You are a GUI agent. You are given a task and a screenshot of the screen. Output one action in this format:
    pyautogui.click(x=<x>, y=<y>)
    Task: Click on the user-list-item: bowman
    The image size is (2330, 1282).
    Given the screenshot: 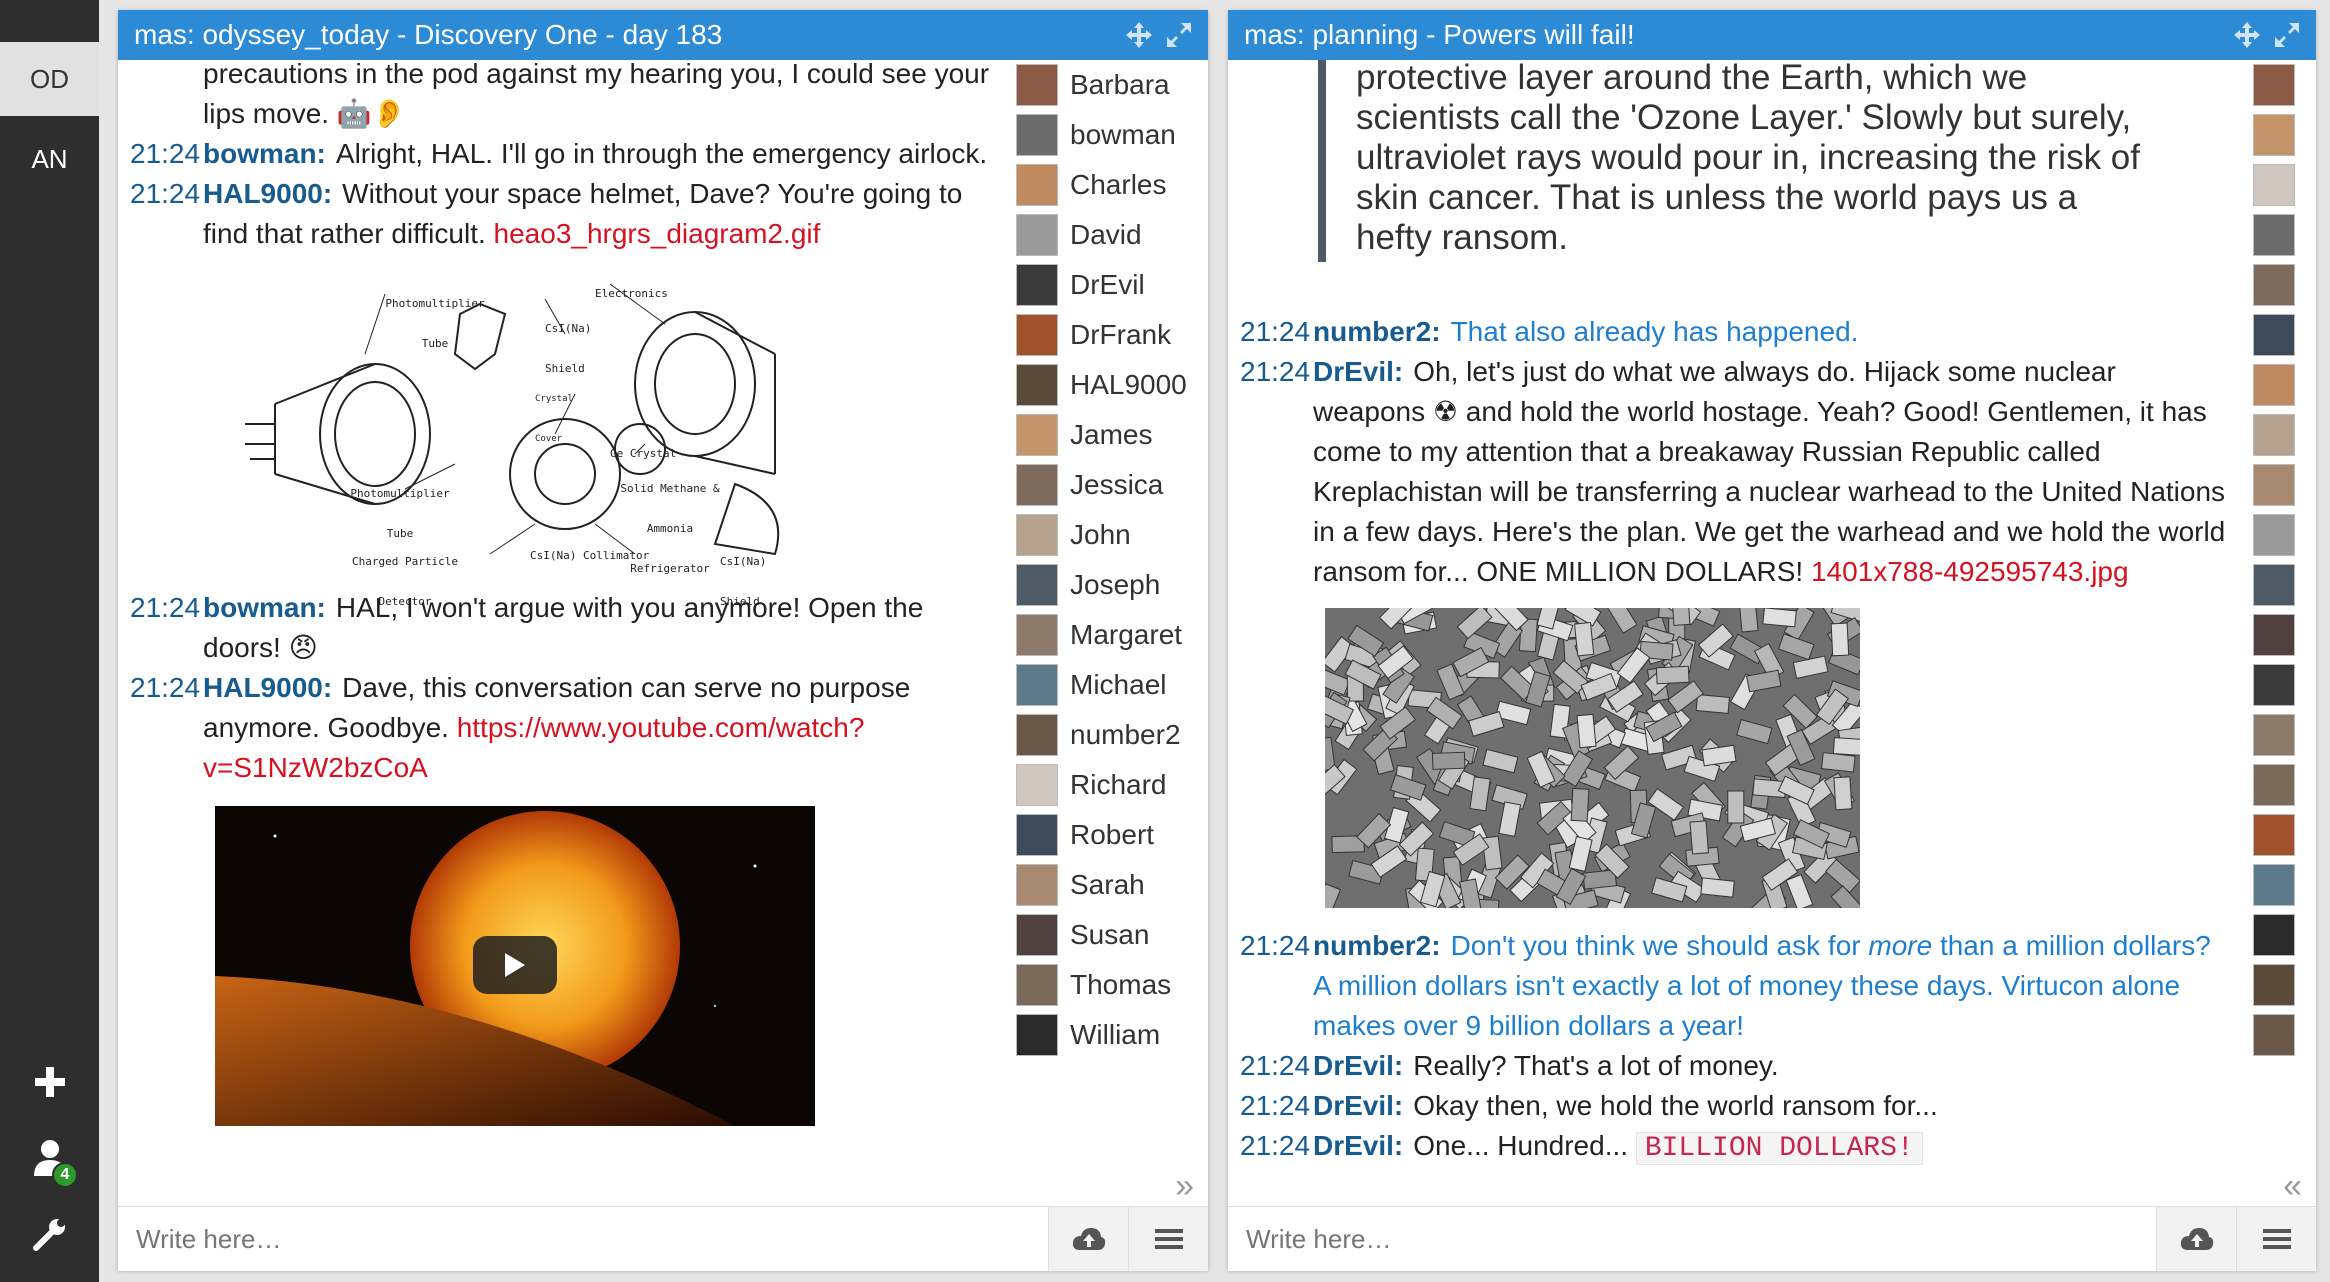 What is the action you would take?
    pyautogui.click(x=1106, y=135)
    